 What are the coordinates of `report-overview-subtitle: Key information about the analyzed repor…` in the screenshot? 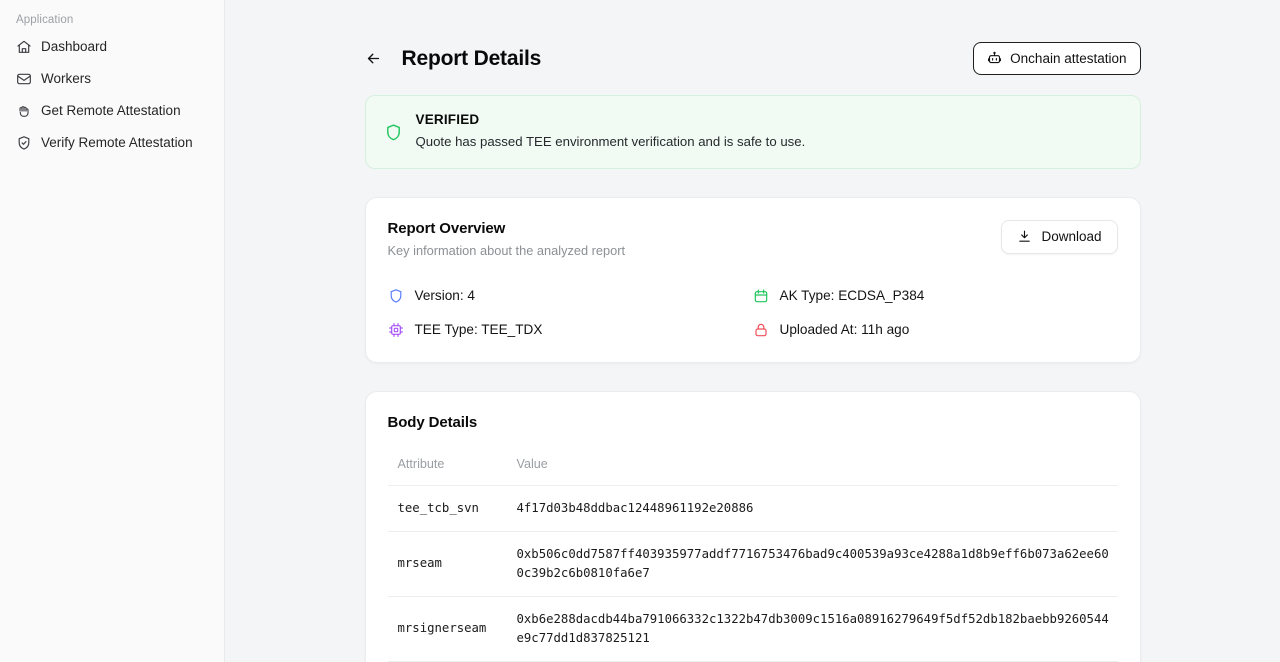 It's located at (506, 250).